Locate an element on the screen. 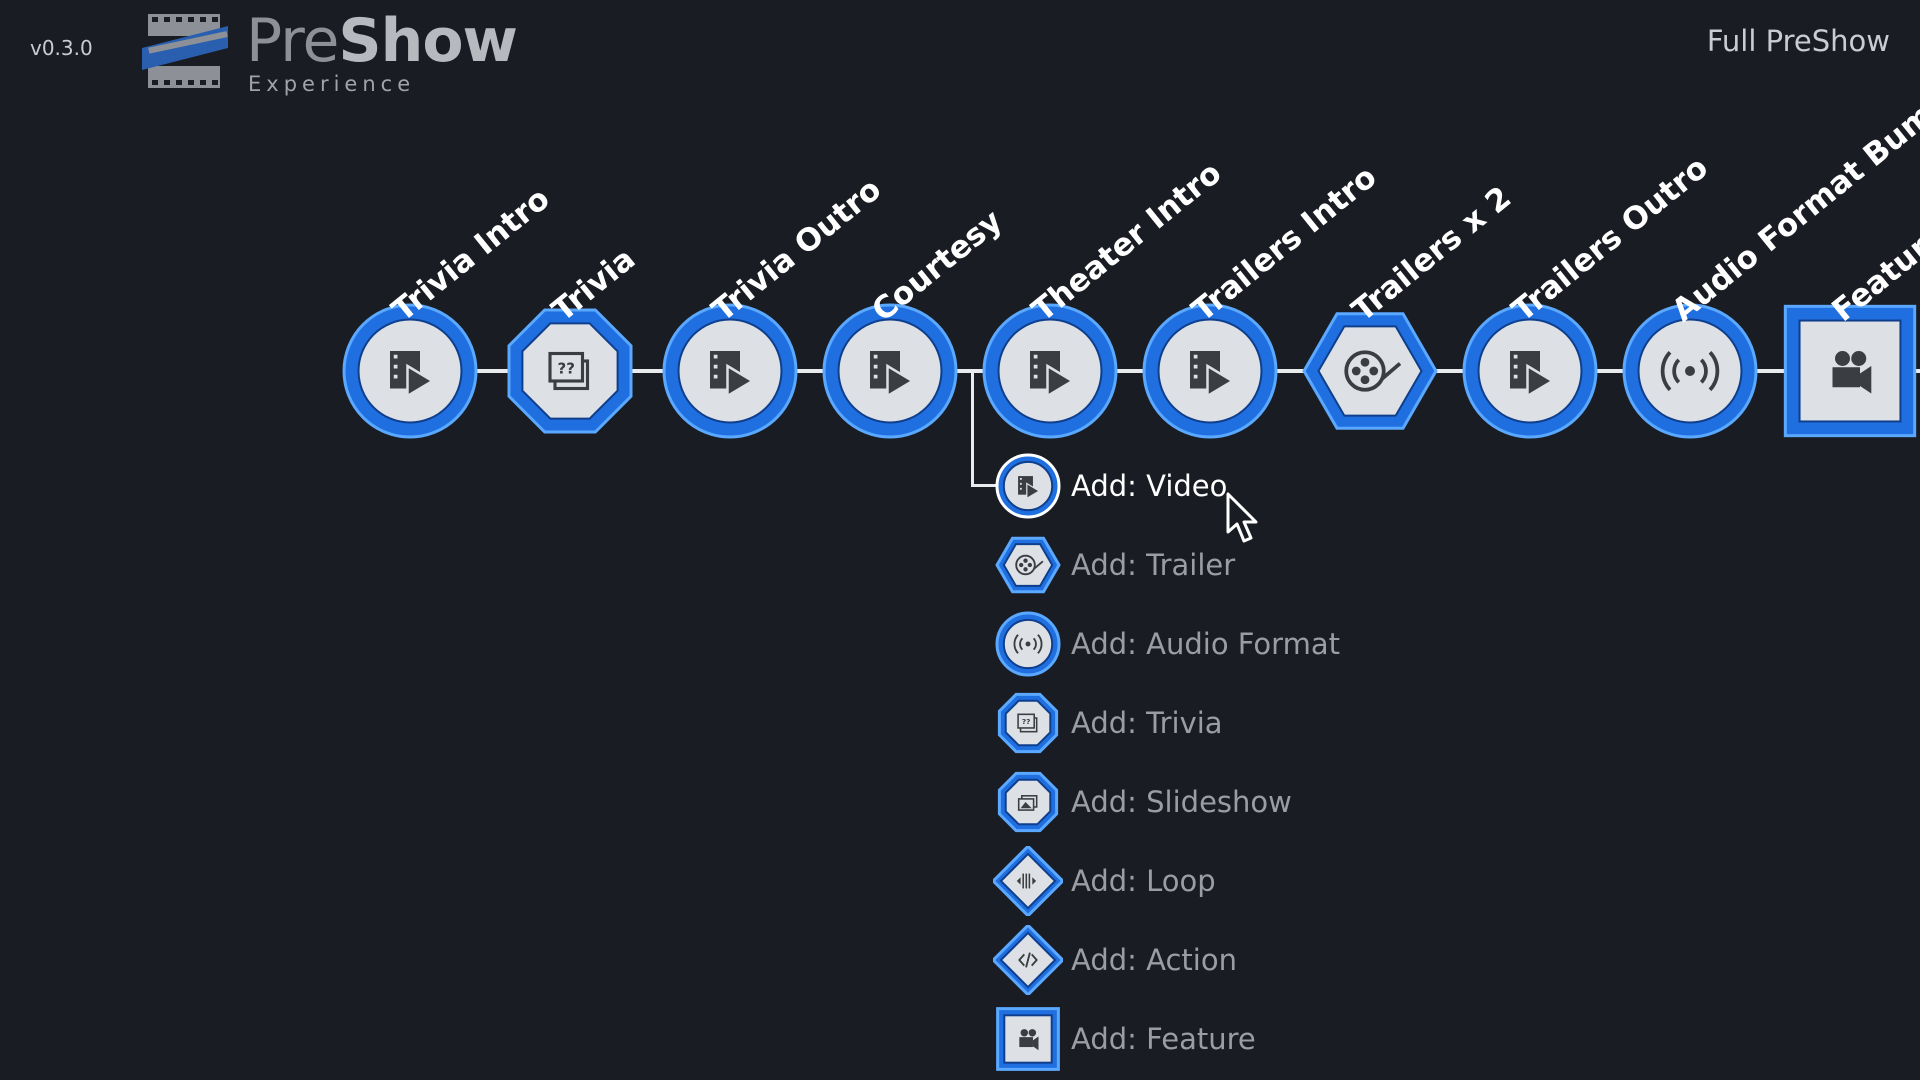 This screenshot has height=1080, width=1920. timeline-item-trailers-outro: Trailers Outro is located at coordinates (1587, 295).